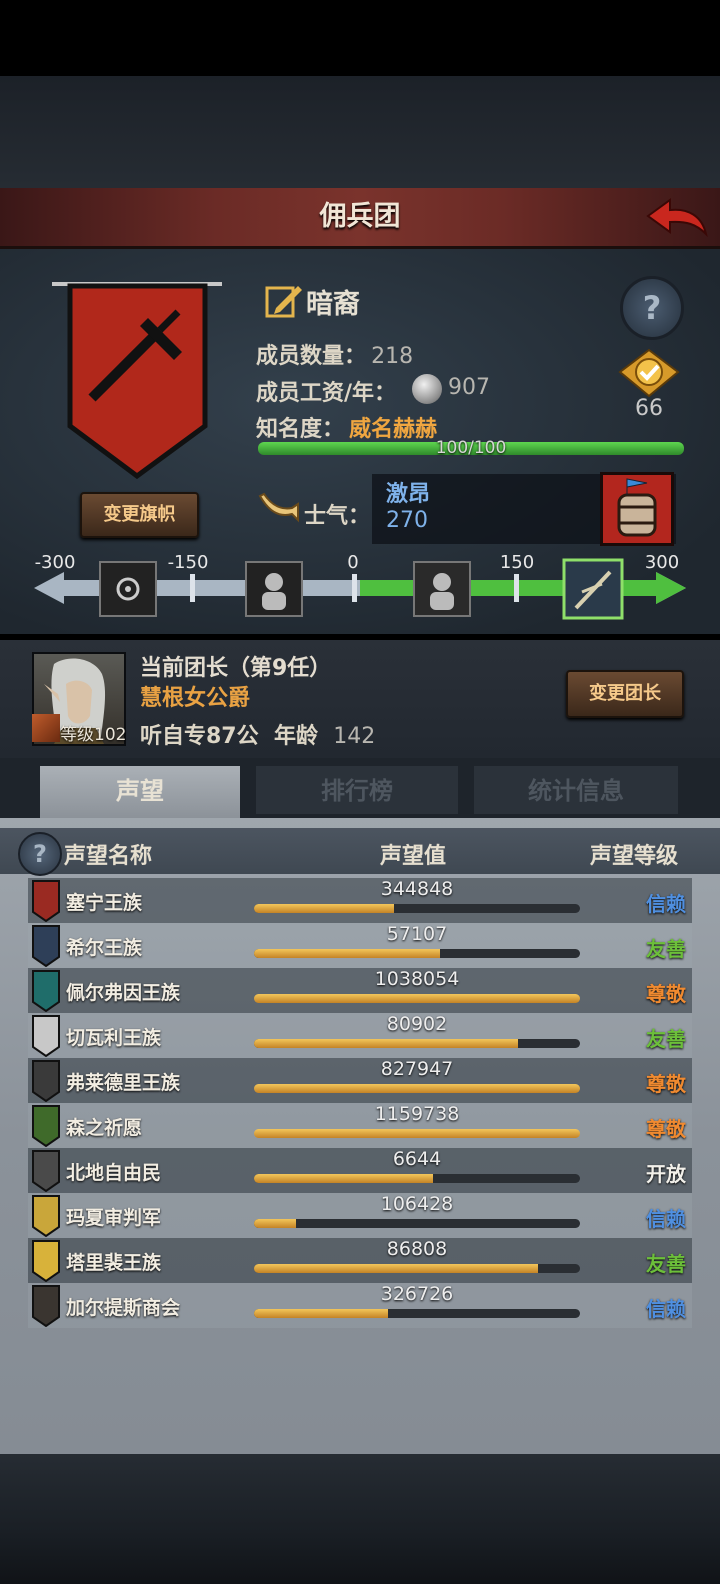 This screenshot has height=1584, width=720. I want to click on faction-value: 6644, so click(417, 1159).